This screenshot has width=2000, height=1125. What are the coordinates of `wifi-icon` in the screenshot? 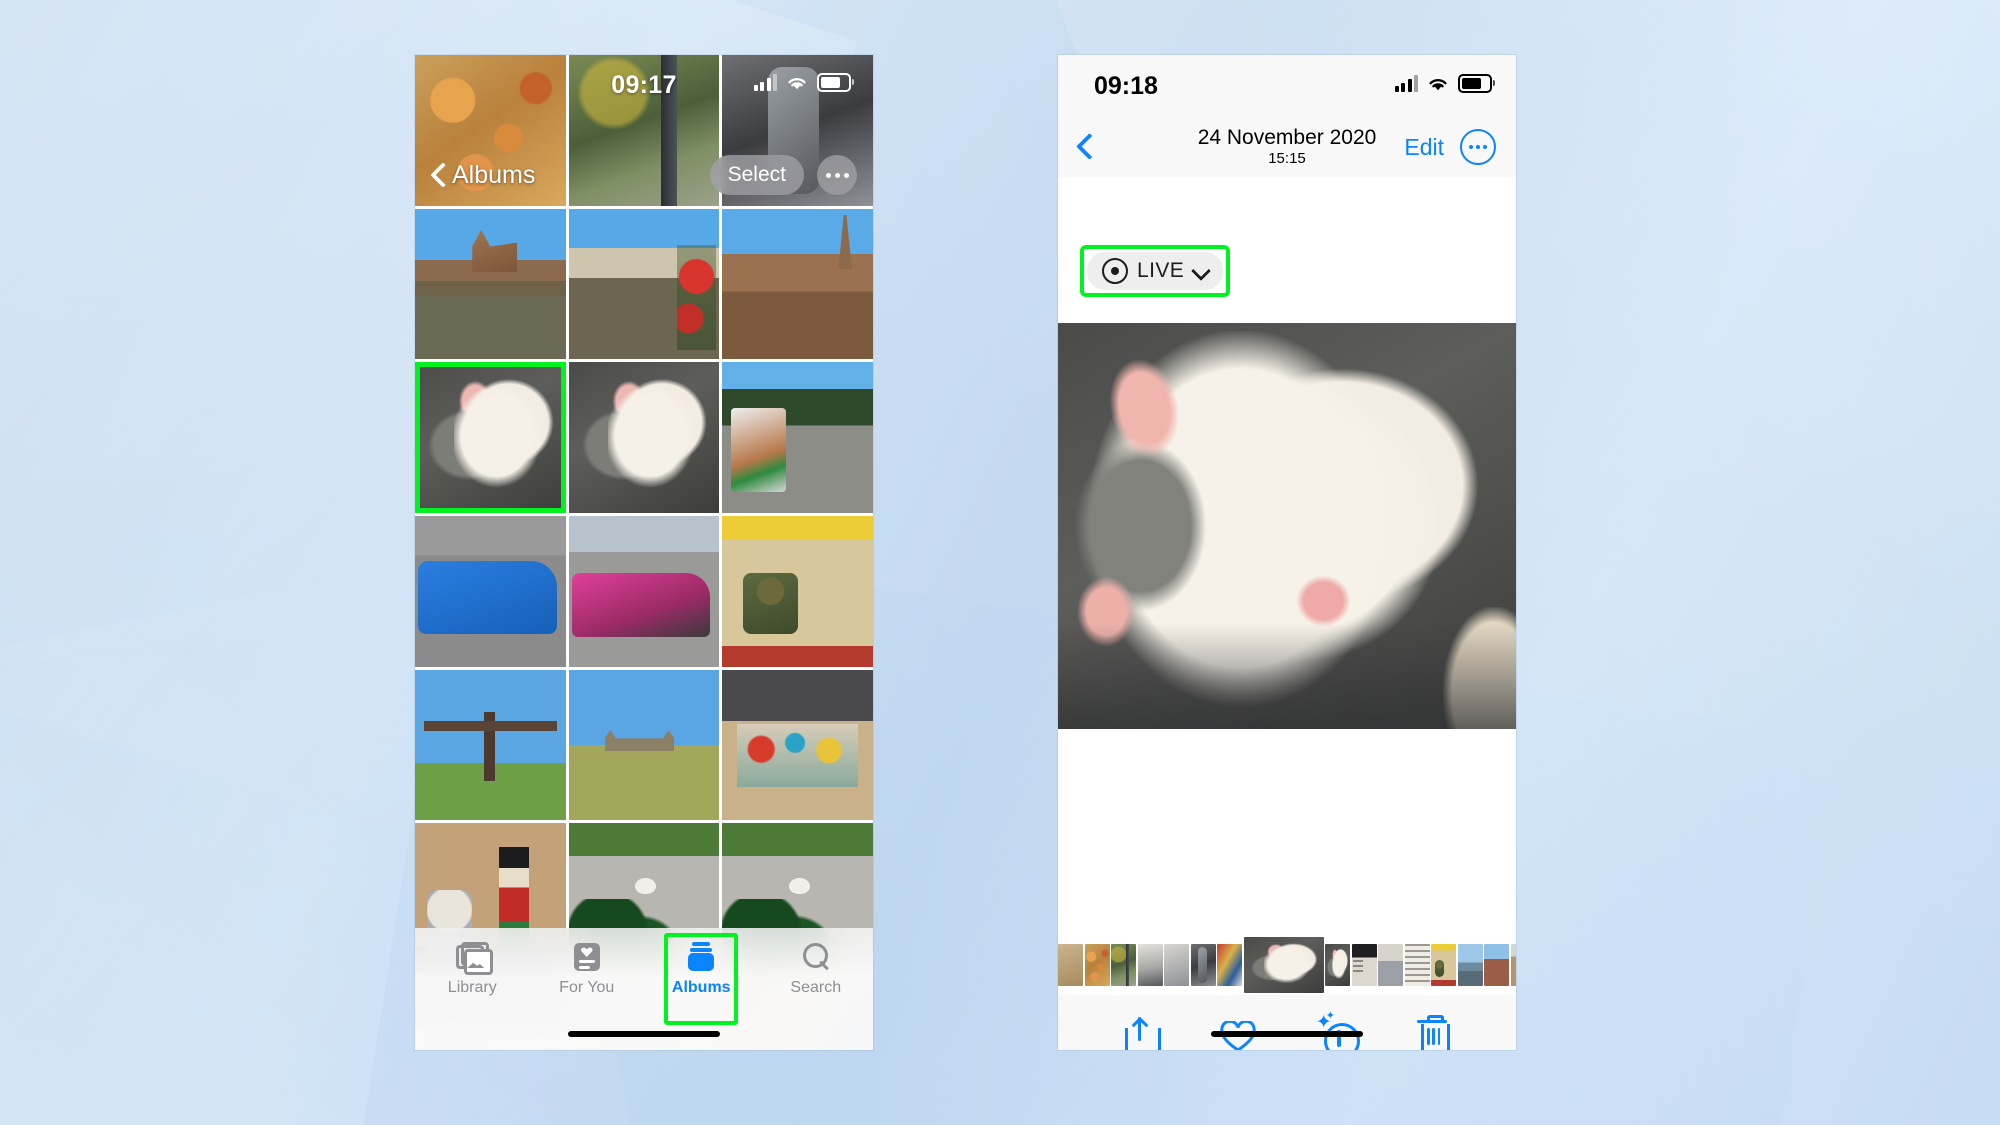 It's located at (1438, 84).